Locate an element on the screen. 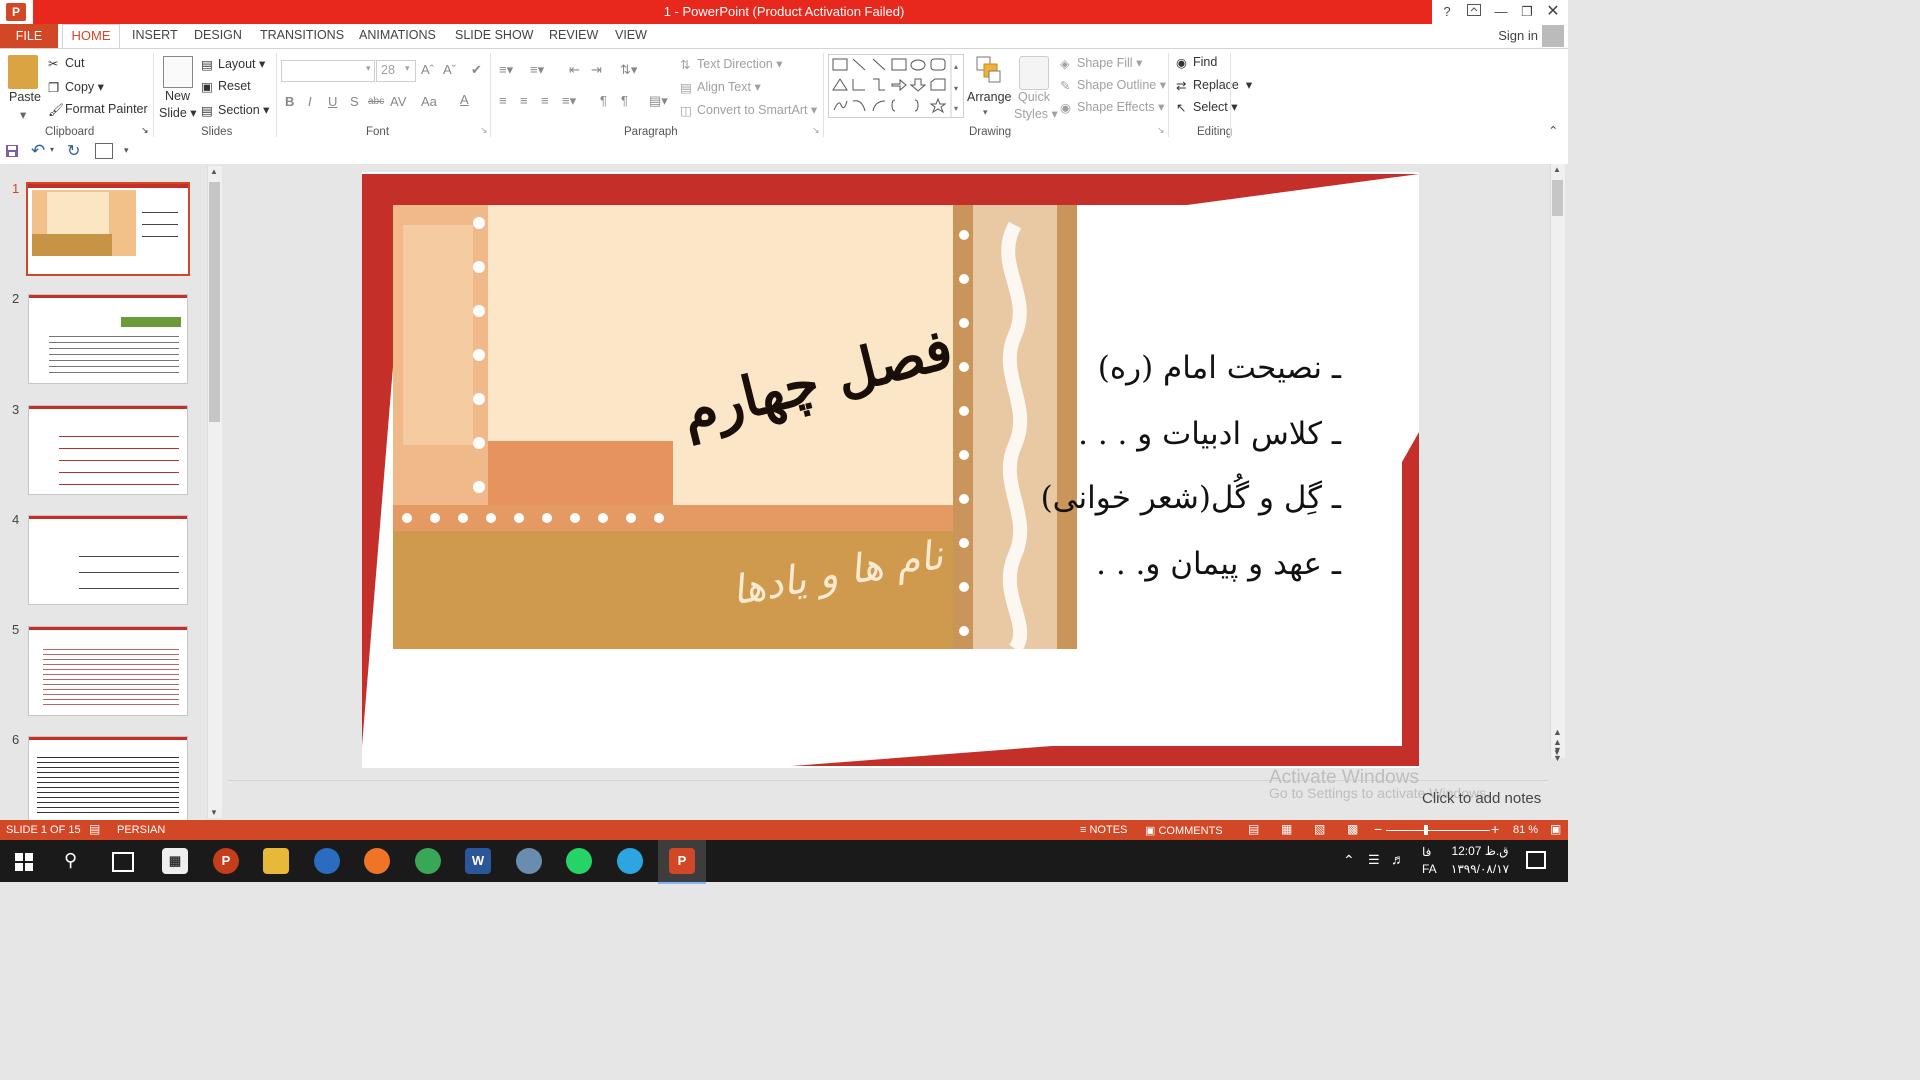 The image size is (1920, 1080). zoom-in-icon: + is located at coordinates (1495, 829).